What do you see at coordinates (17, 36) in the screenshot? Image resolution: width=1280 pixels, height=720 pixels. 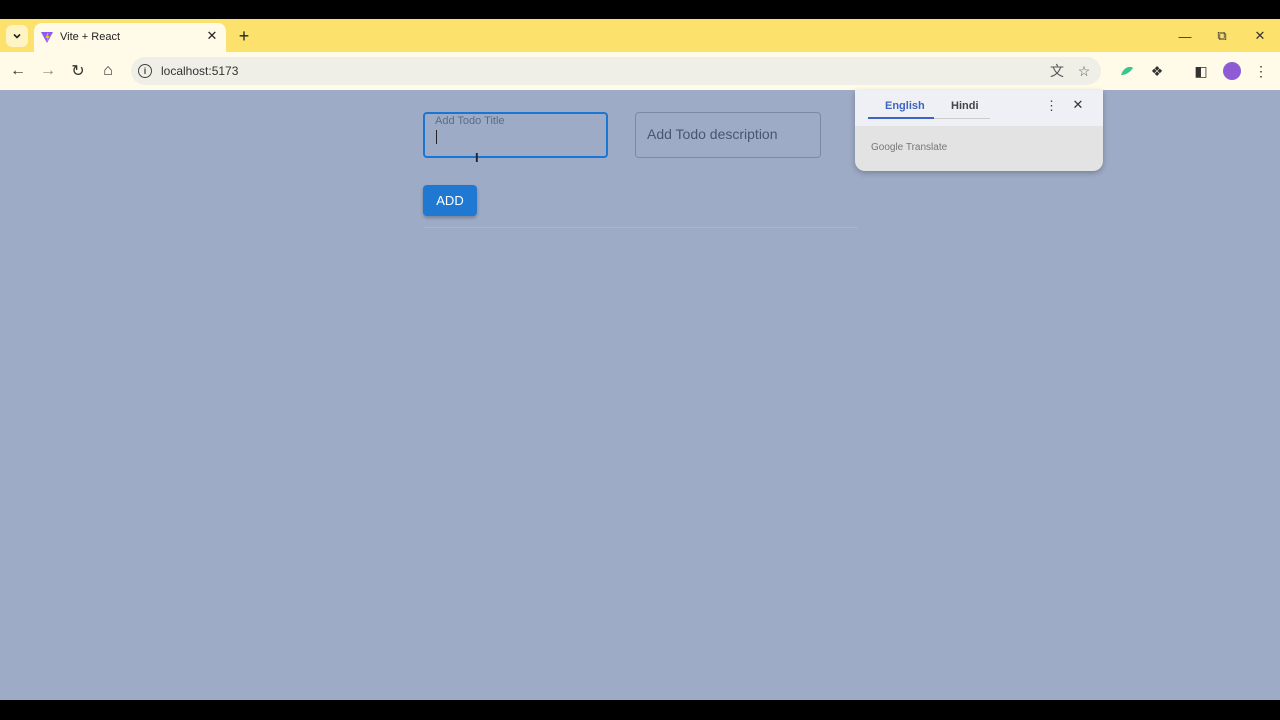 I see `tab-search-icon` at bounding box center [17, 36].